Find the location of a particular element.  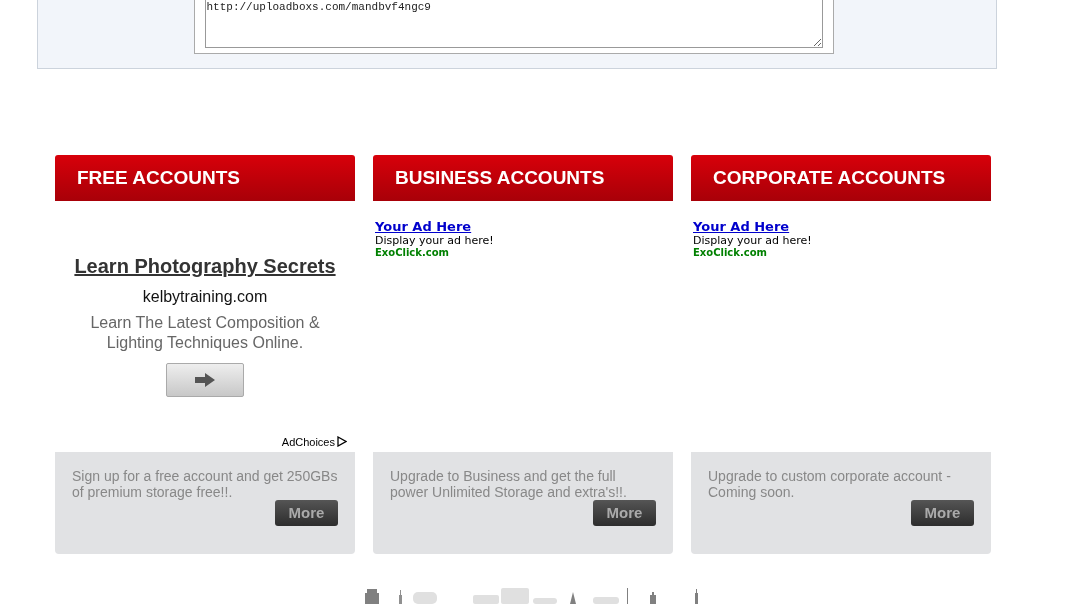

ad-arrow-button is located at coordinates (205, 380).